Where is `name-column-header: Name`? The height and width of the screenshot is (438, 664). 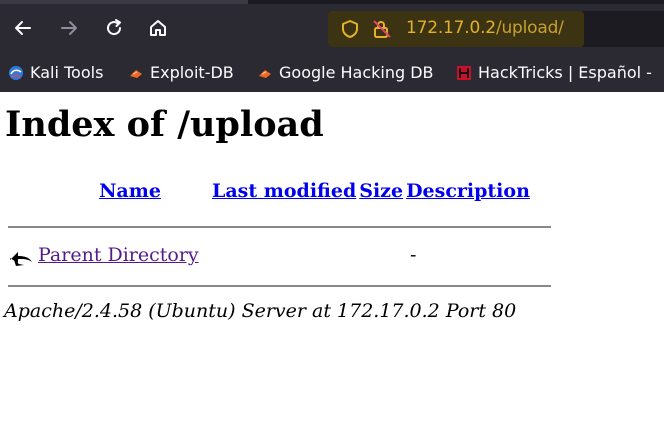 name-column-header: Name is located at coordinates (130, 191).